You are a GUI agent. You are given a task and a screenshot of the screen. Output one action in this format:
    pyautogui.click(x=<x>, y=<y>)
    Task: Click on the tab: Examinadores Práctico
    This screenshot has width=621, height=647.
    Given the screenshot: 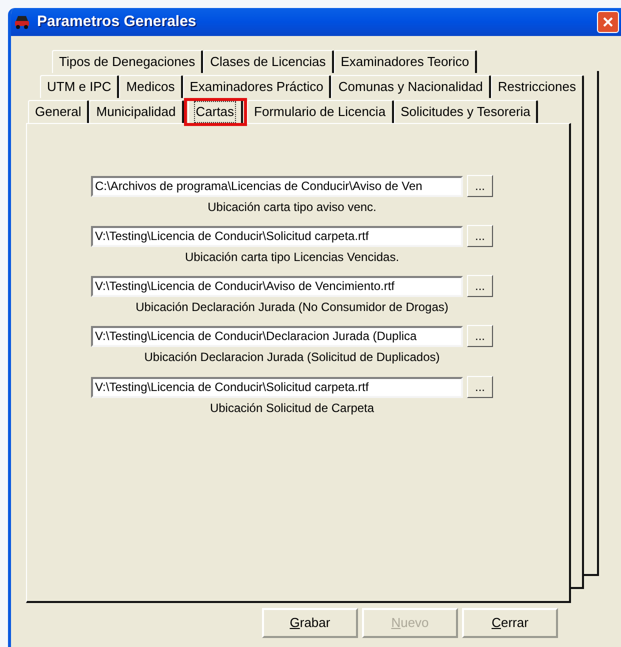 What is the action you would take?
    pyautogui.click(x=257, y=86)
    